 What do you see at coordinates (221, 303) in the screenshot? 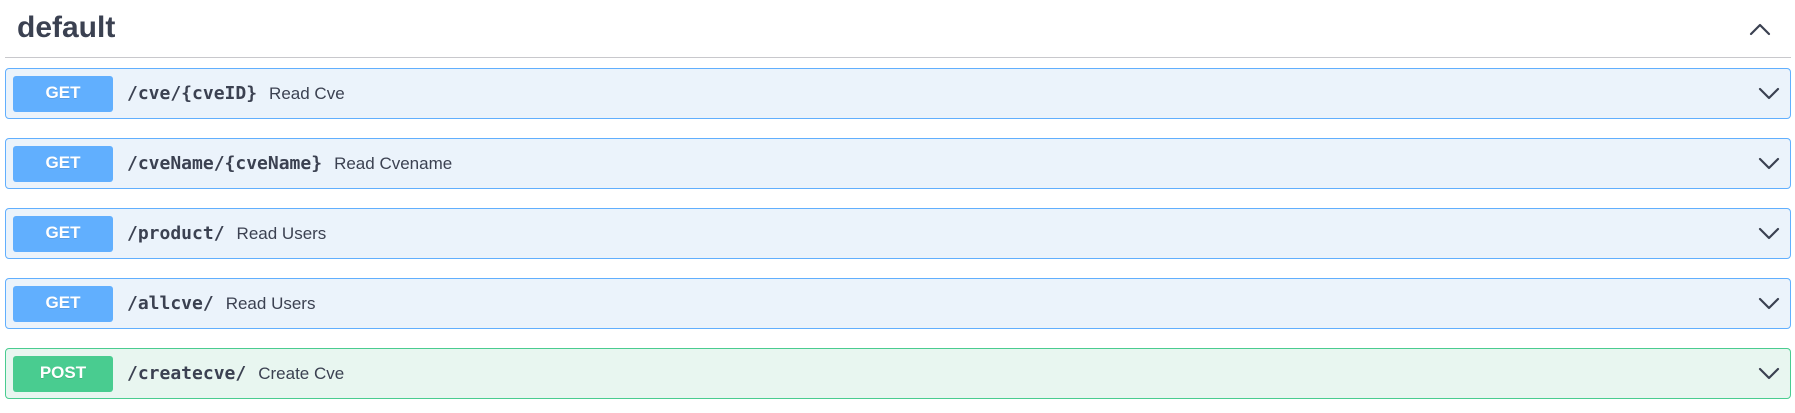
I see `operation-path-line: /allcve/Read Users` at bounding box center [221, 303].